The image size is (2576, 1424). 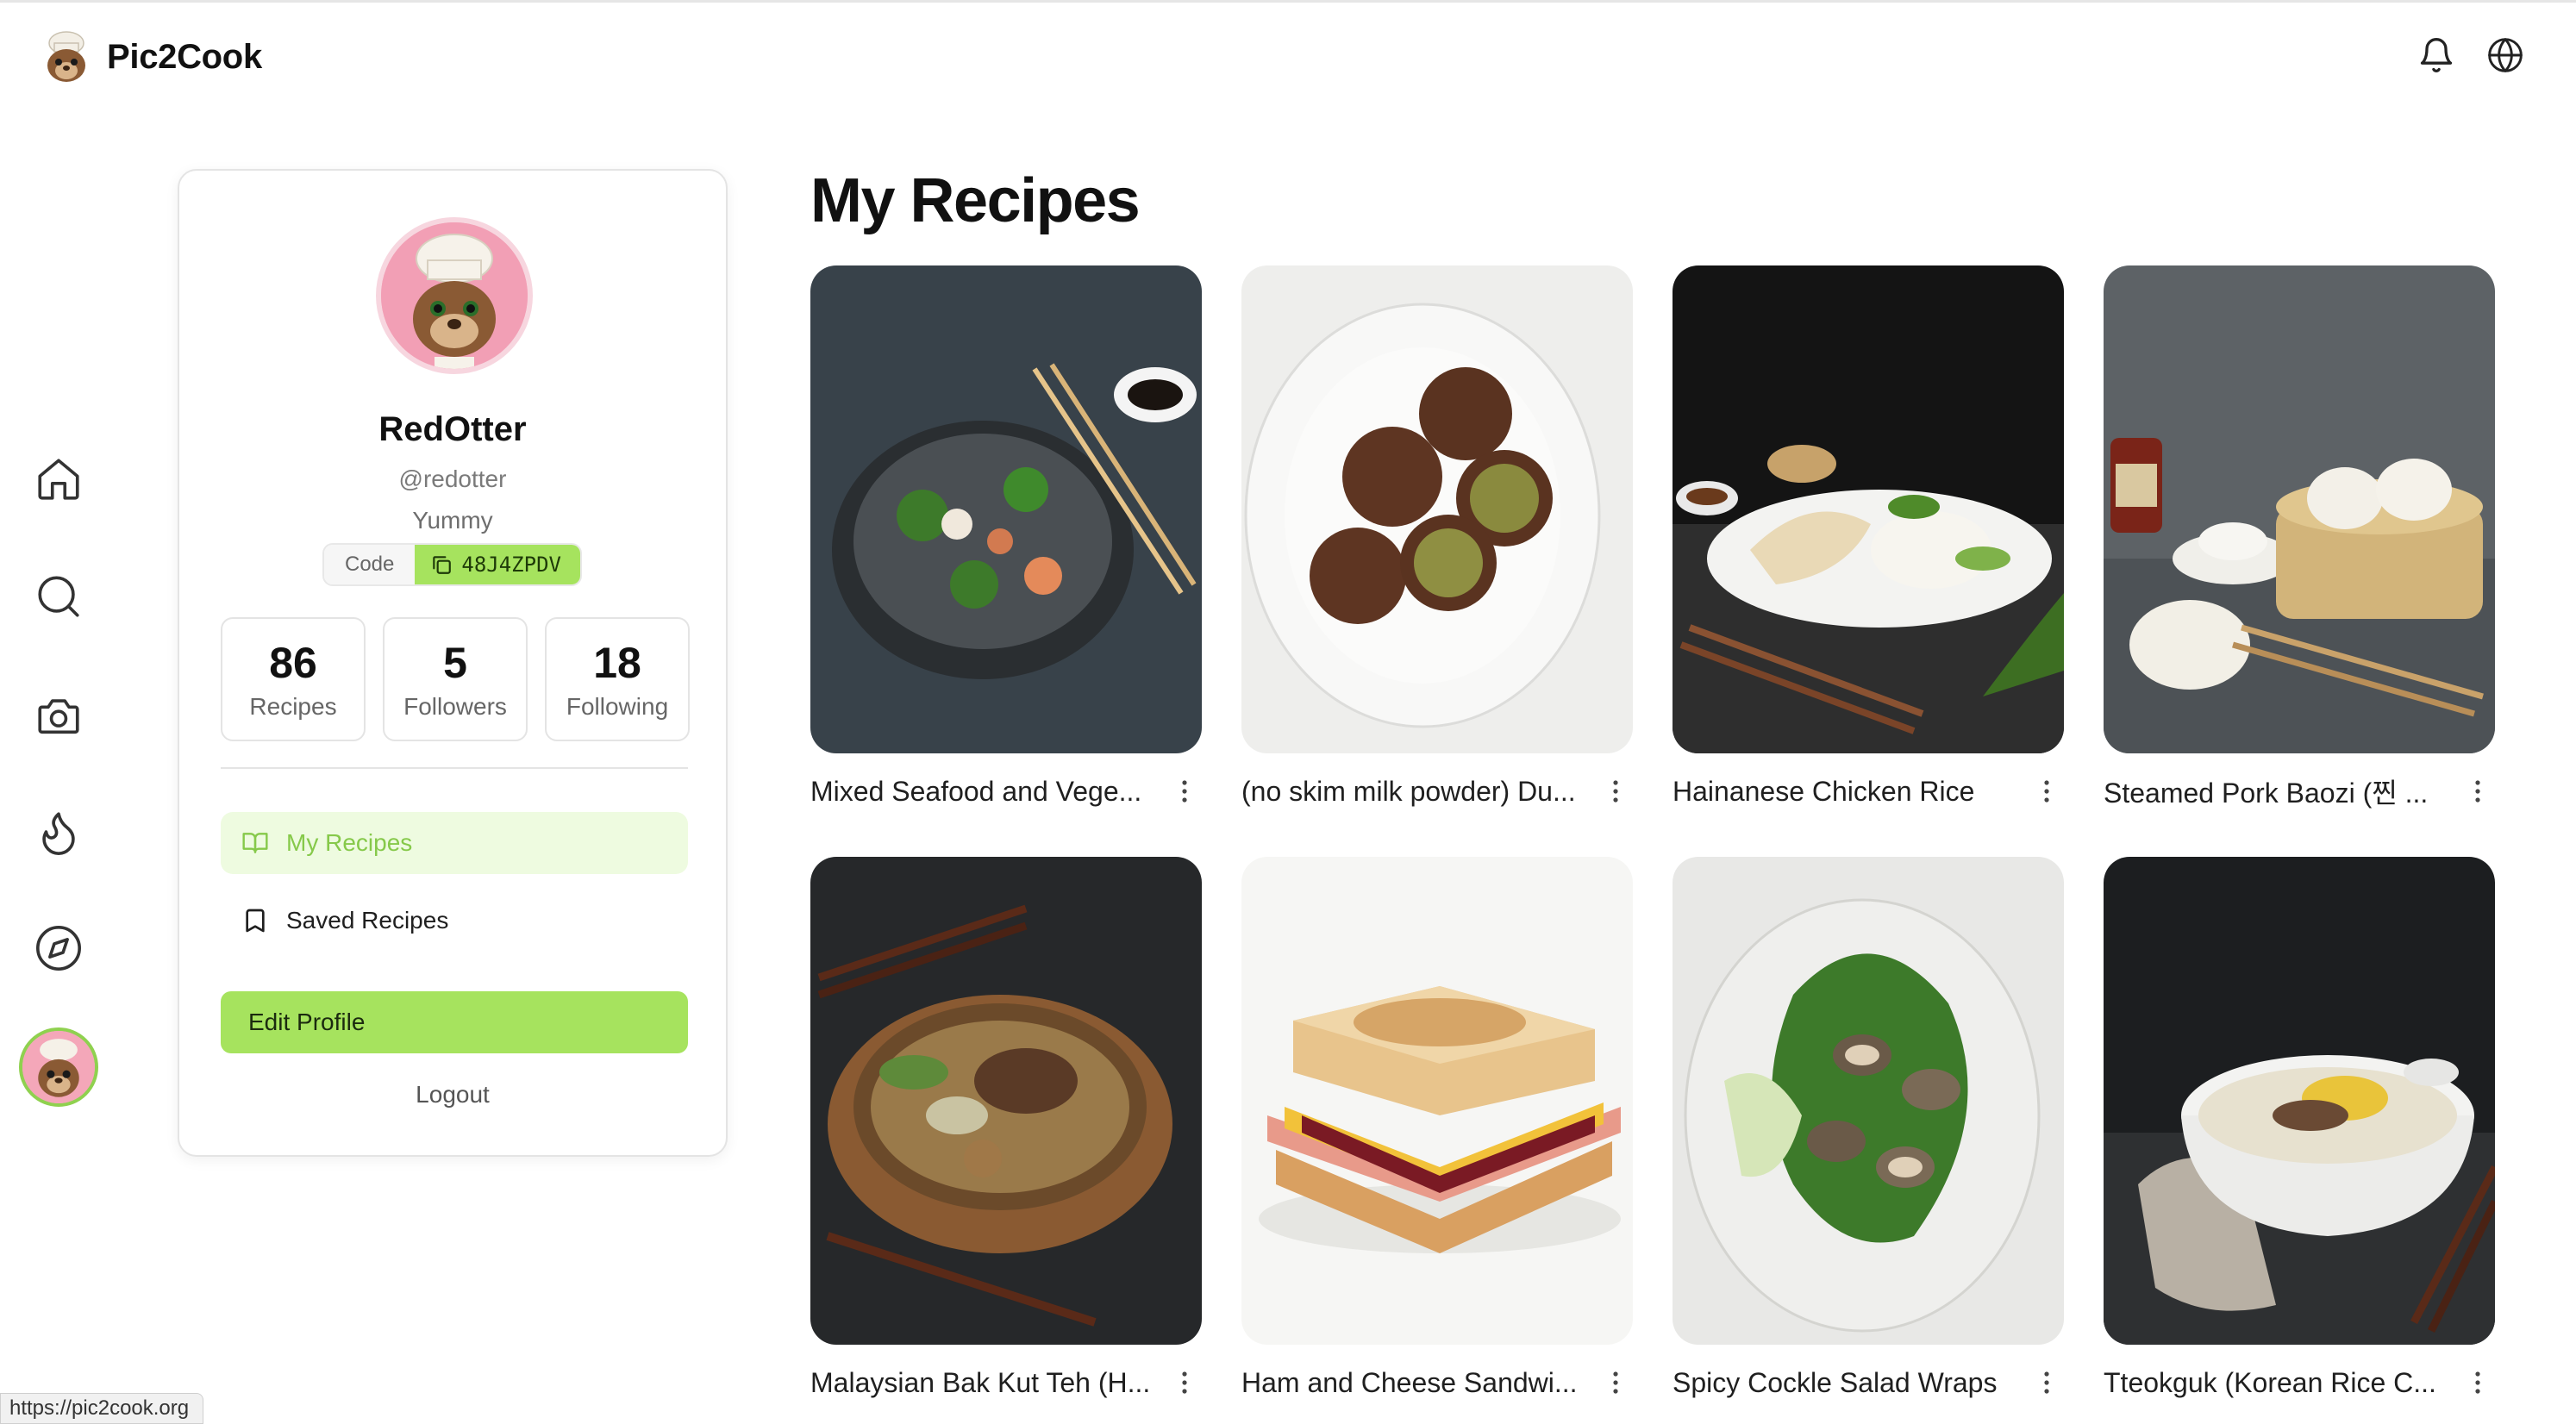 What do you see at coordinates (1835, 1382) in the screenshot?
I see `recipe-title: Spicy Cockle Salad Wraps` at bounding box center [1835, 1382].